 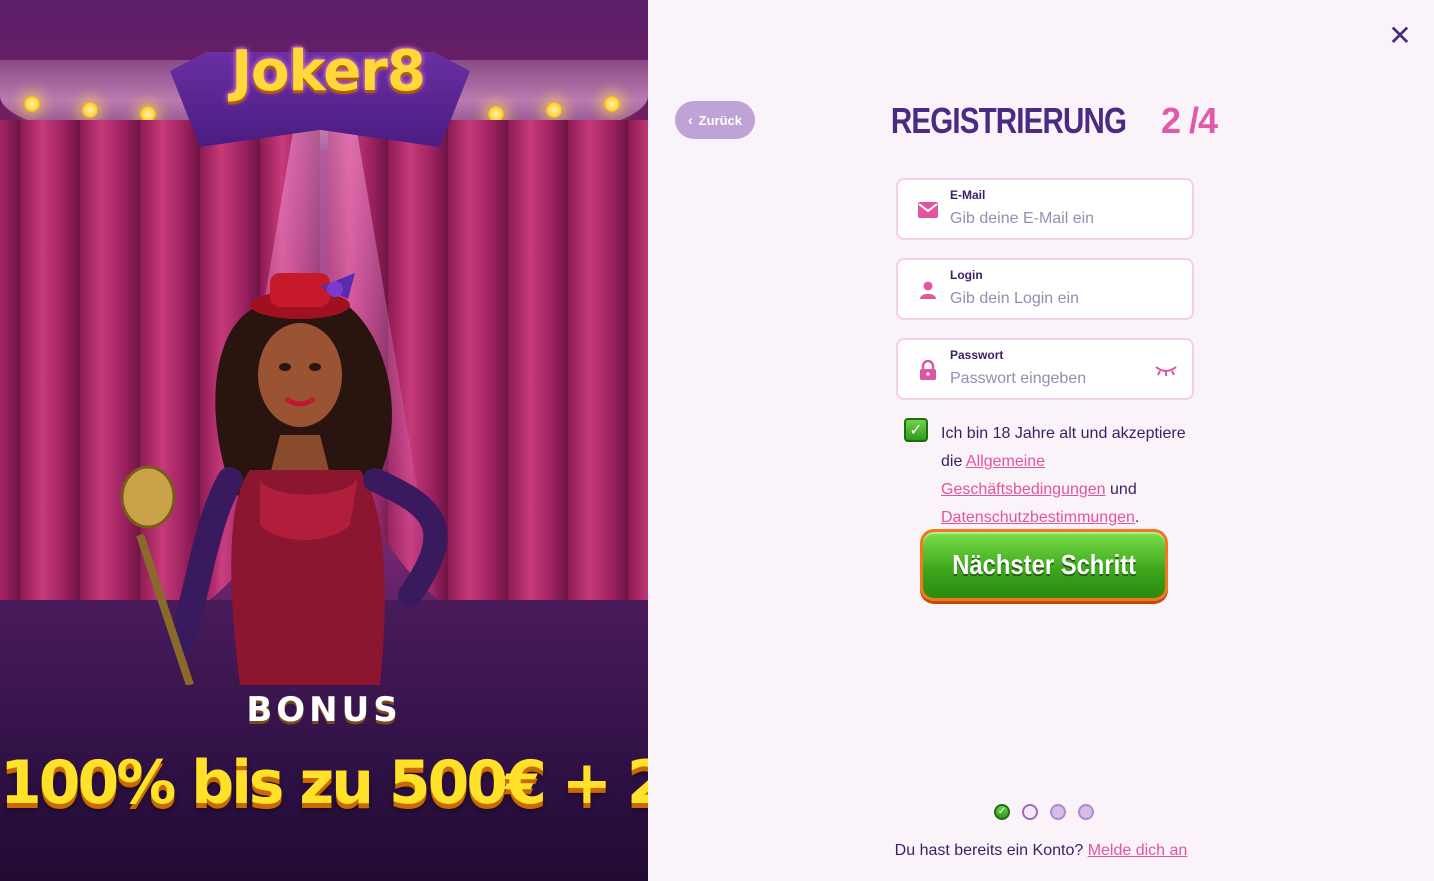 I want to click on lock-icon, so click(x=928, y=370).